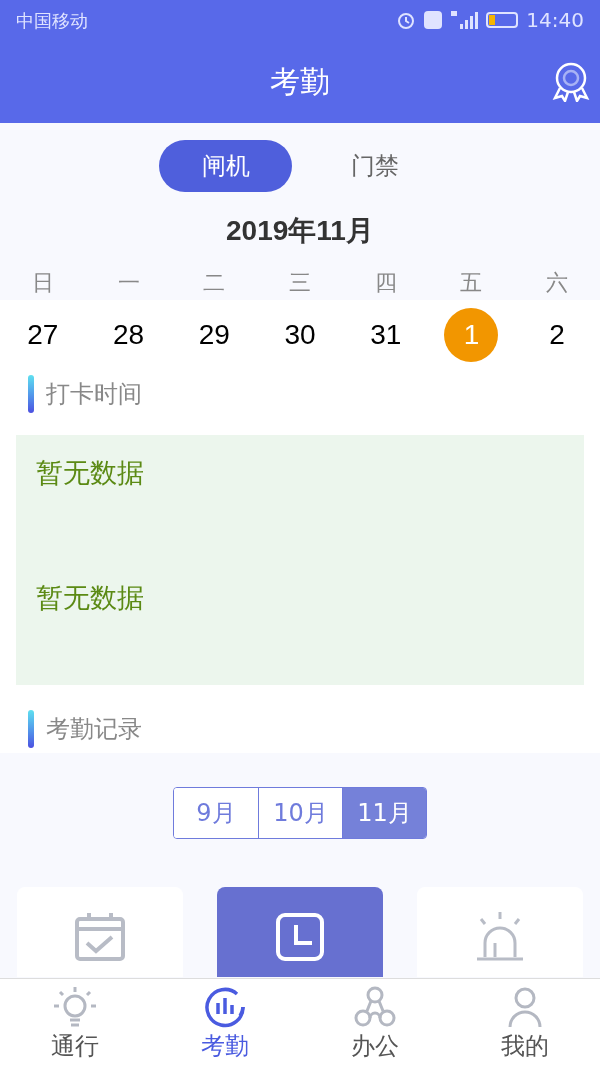 The height and width of the screenshot is (1067, 600). What do you see at coordinates (300, 82) in the screenshot?
I see `page-title: 考勤` at bounding box center [300, 82].